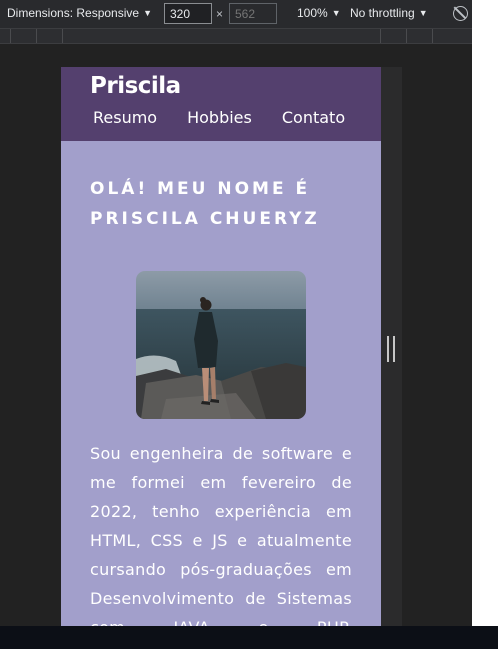 The height and width of the screenshot is (649, 498). What do you see at coordinates (391, 349) in the screenshot?
I see `resize-handle` at bounding box center [391, 349].